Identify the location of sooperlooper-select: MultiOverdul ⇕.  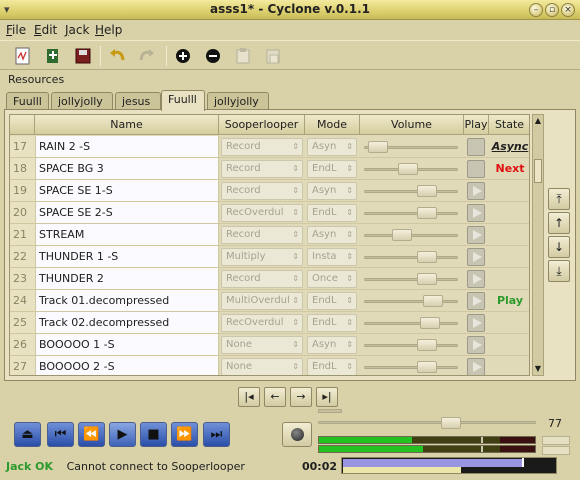
(262, 301).